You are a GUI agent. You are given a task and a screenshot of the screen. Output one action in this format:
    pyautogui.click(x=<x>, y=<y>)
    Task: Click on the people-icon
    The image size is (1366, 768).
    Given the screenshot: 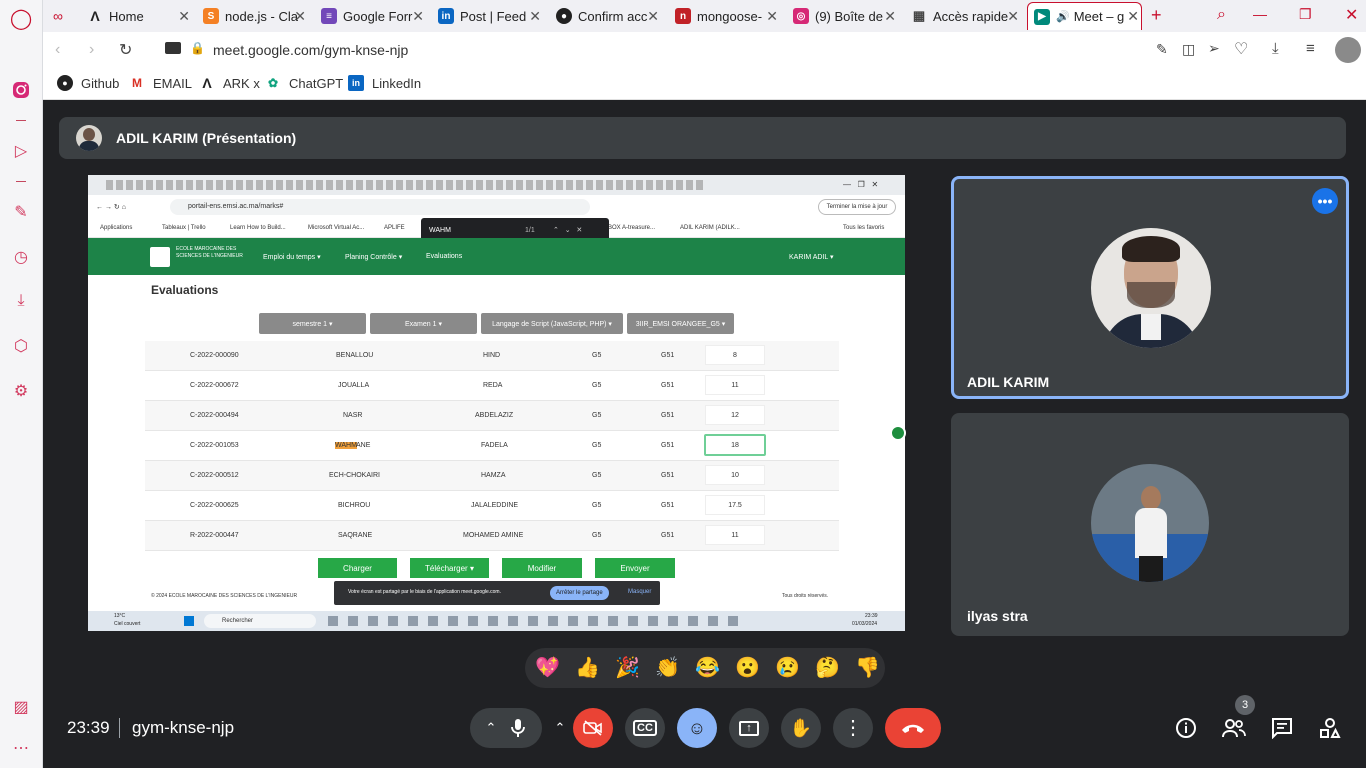 What is the action you would take?
    pyautogui.click(x=1234, y=728)
    